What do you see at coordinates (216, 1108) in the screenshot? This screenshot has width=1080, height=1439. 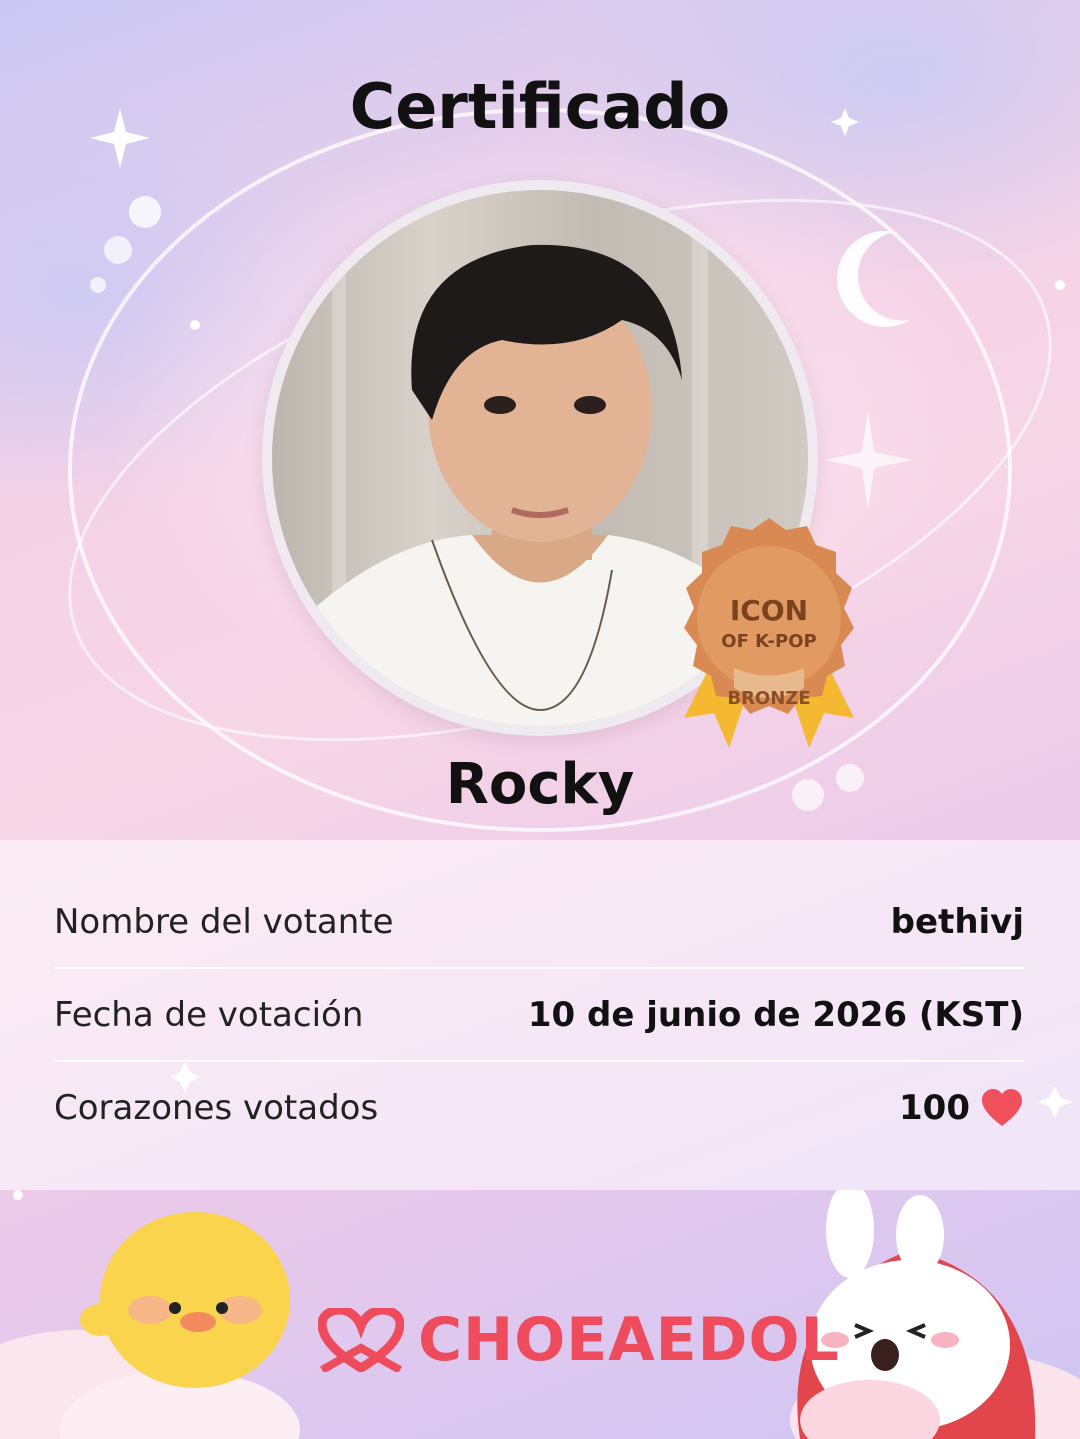 I see `hearts-label: Corazones votados` at bounding box center [216, 1108].